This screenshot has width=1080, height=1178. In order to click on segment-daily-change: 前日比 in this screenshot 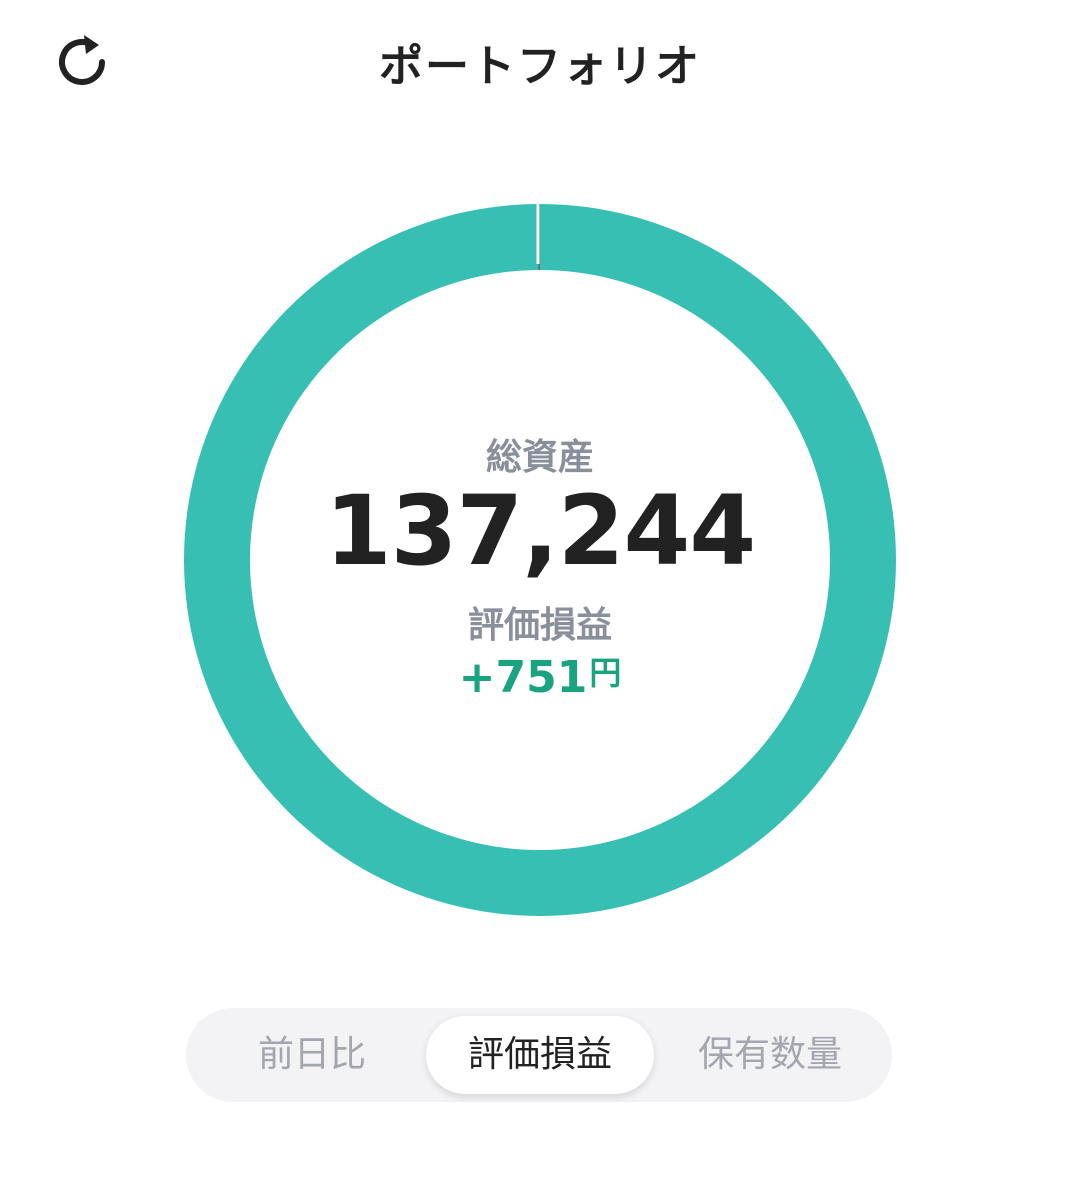, I will do `click(312, 1055)`.